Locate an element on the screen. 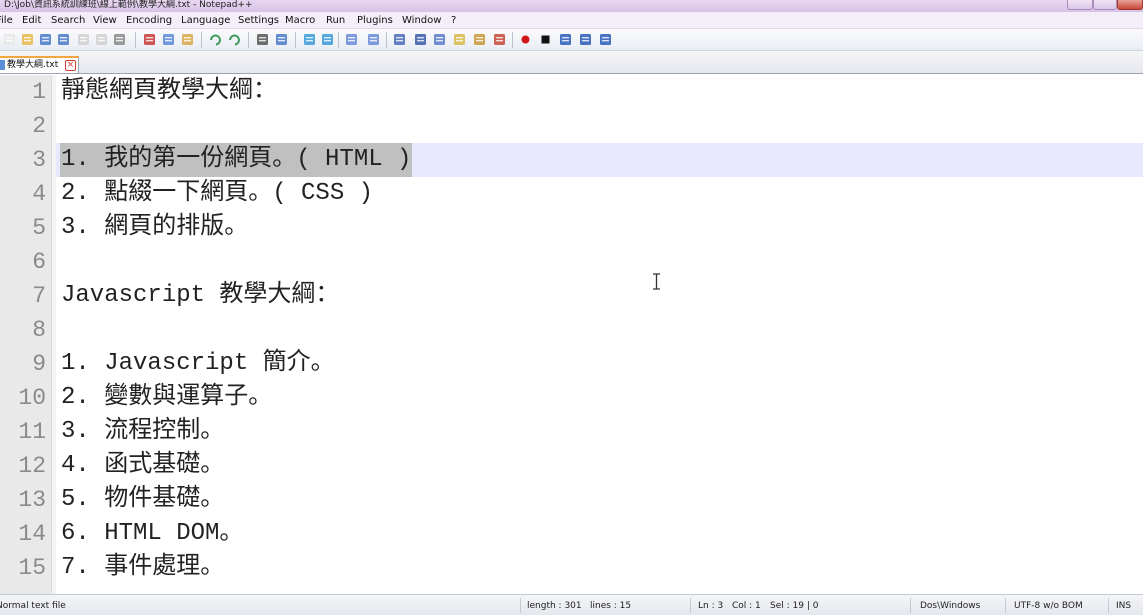 This screenshot has height=615, width=1143. editor-line: 5. 物件基礎。 is located at coordinates (143, 499).